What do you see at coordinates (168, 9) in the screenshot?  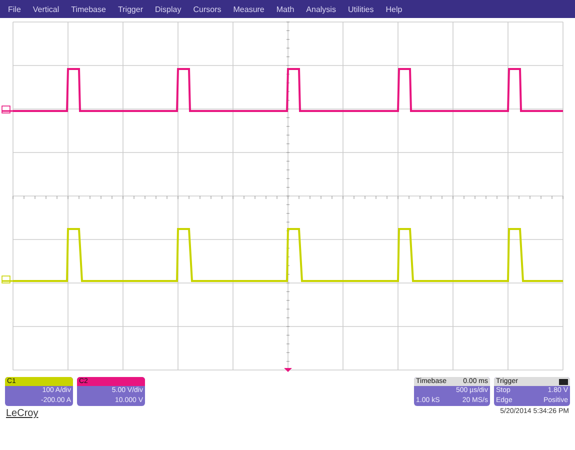 I see `menu-item: Display` at bounding box center [168, 9].